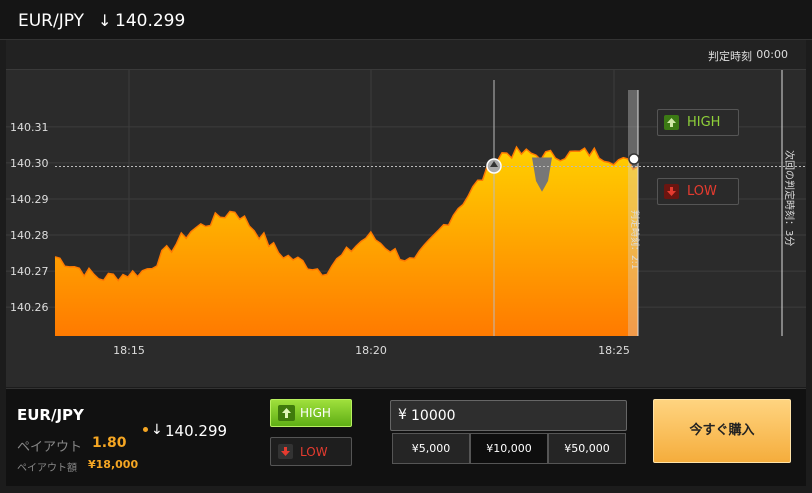 The image size is (812, 493). Describe the element at coordinates (29, 163) in the screenshot. I see `y-tick-label: 140.30` at that location.